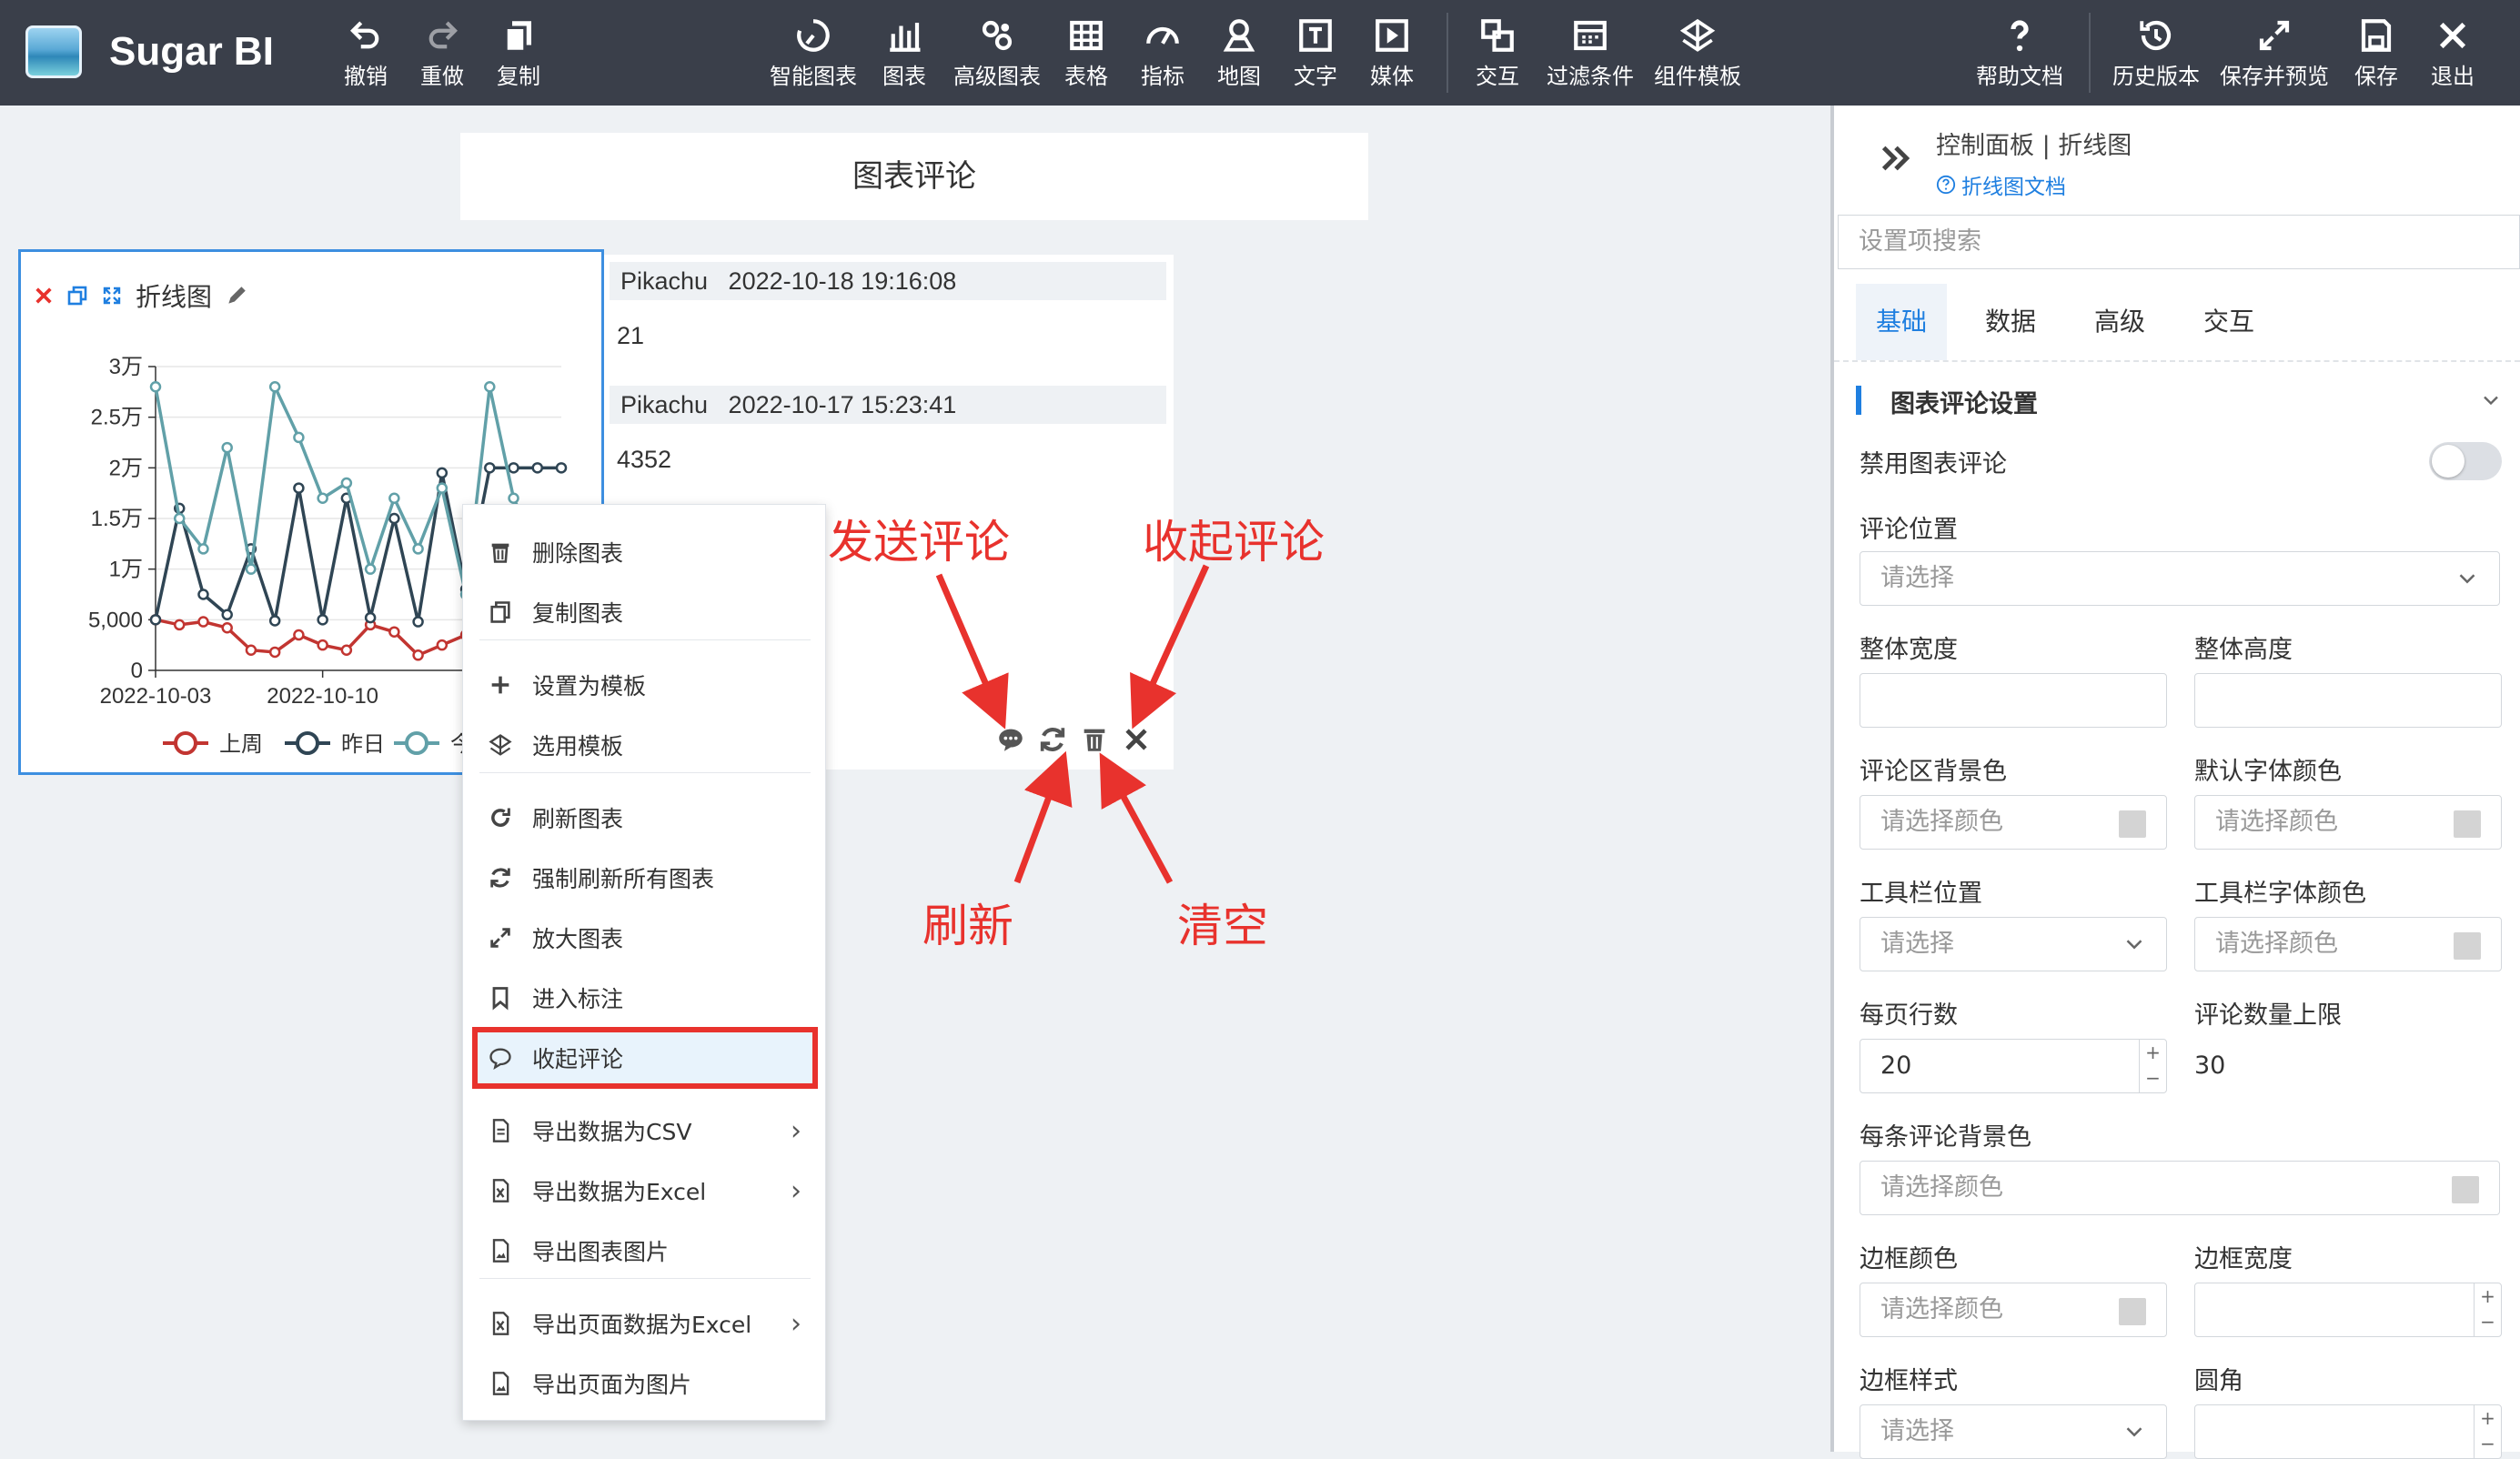  What do you see at coordinates (2491, 400) in the screenshot?
I see `chevron-down-icon` at bounding box center [2491, 400].